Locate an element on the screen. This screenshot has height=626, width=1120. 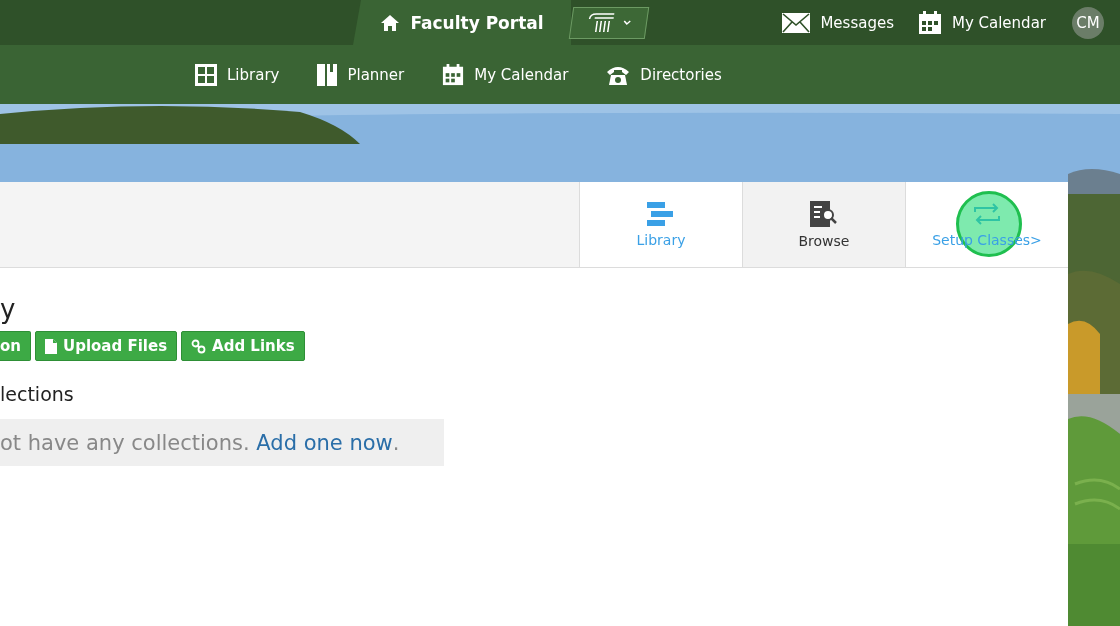
period-text: . is located at coordinates (396, 442).